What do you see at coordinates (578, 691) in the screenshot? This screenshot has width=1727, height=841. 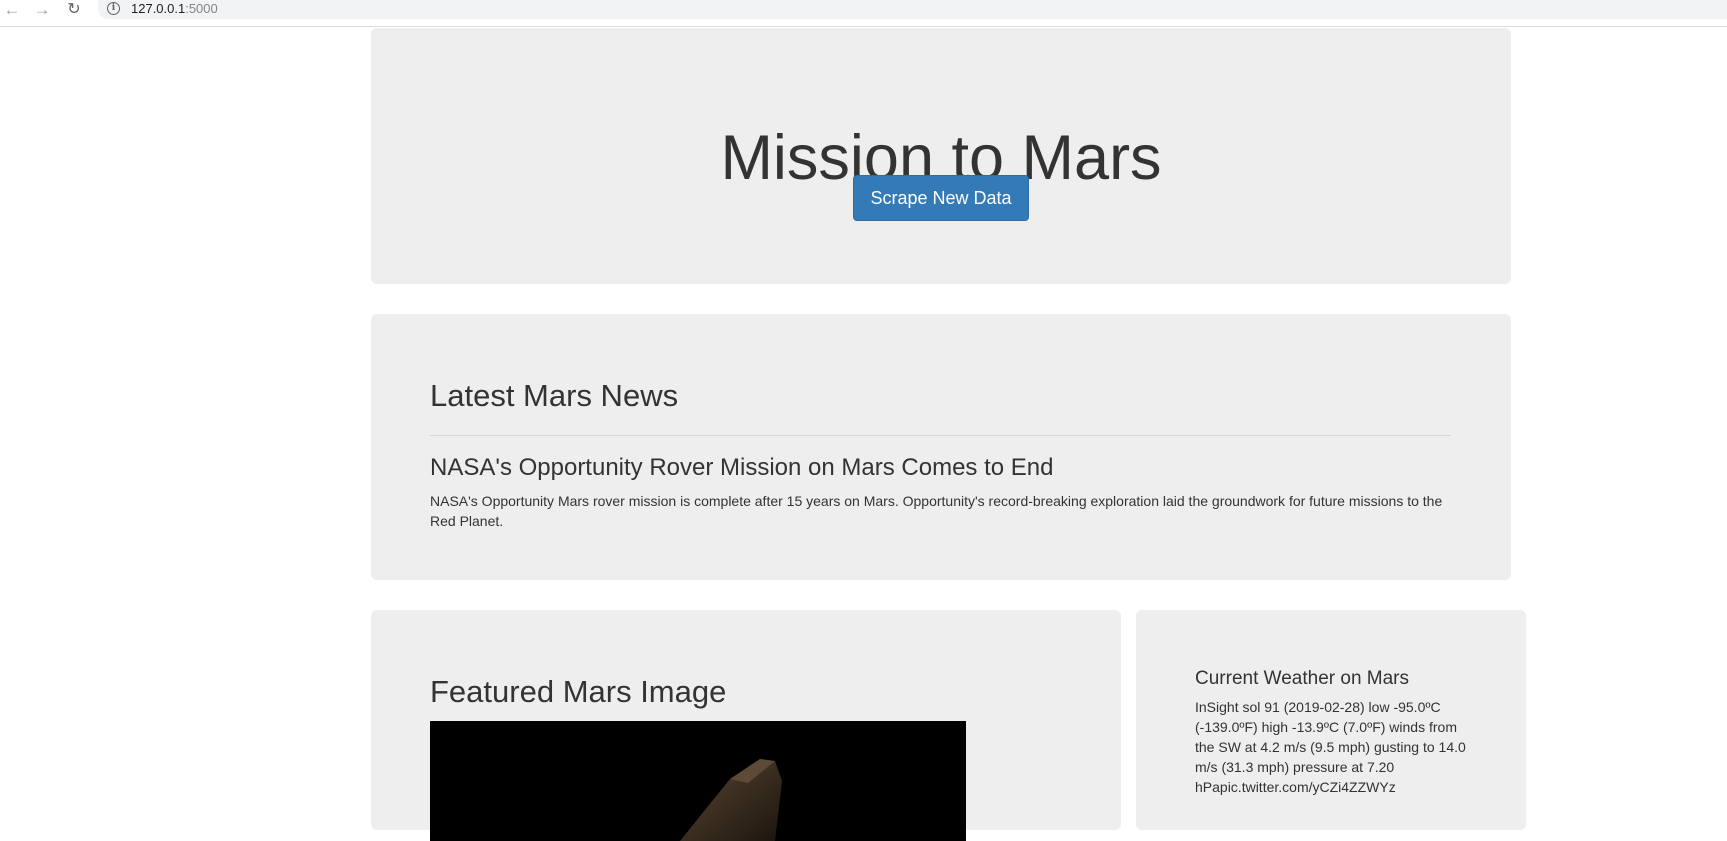 I see `featured-image-heading: Featured Mars Image` at bounding box center [578, 691].